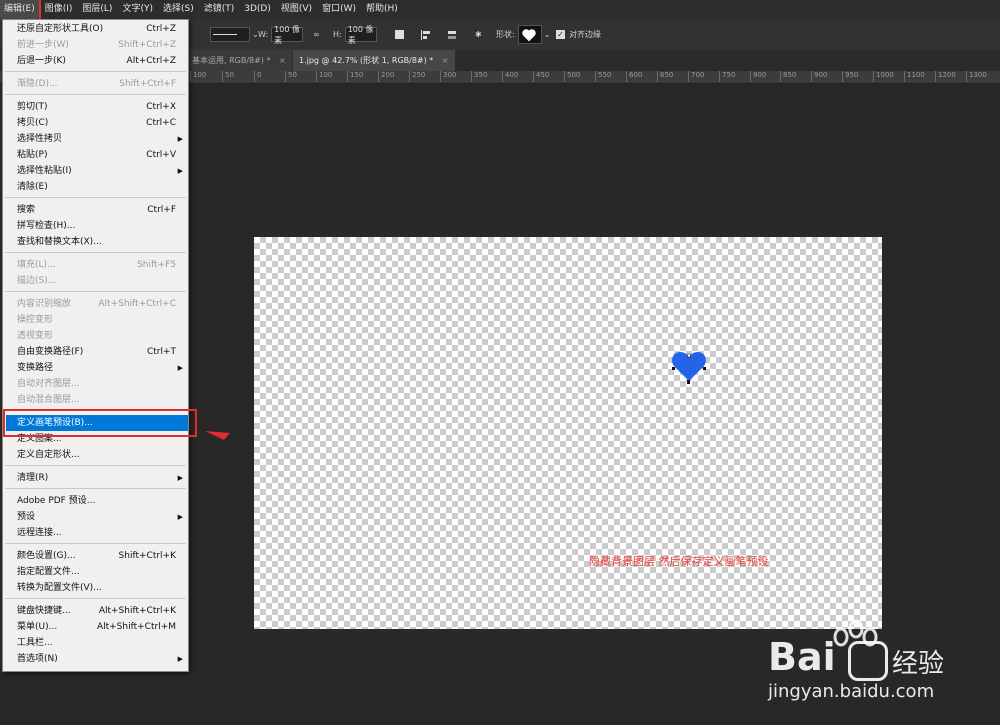  What do you see at coordinates (95, 123) in the screenshot?
I see `menu-item-copy: 拷贝(C) Ctrl+C` at bounding box center [95, 123].